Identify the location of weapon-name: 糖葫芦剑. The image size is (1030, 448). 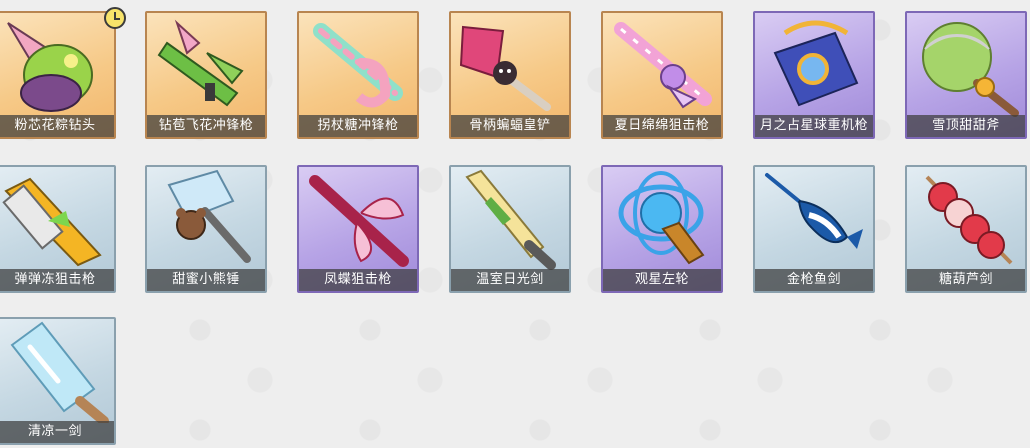
(966, 280).